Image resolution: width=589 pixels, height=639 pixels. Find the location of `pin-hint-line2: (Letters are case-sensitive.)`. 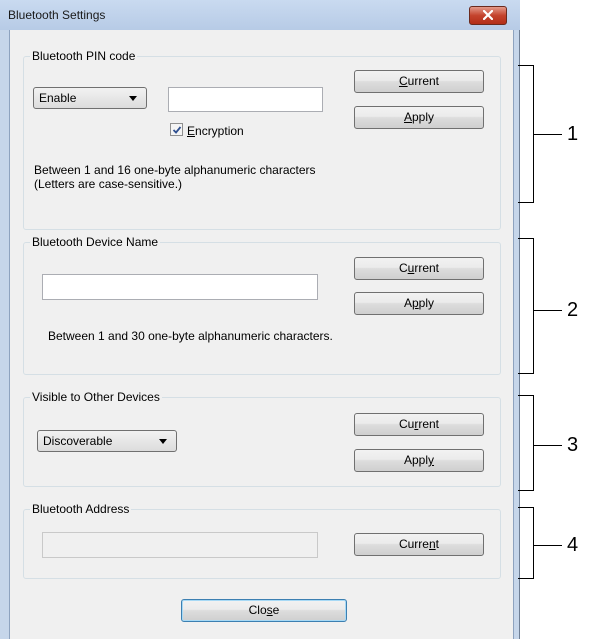

pin-hint-line2: (Letters are case-sensitive.) is located at coordinates (108, 184).